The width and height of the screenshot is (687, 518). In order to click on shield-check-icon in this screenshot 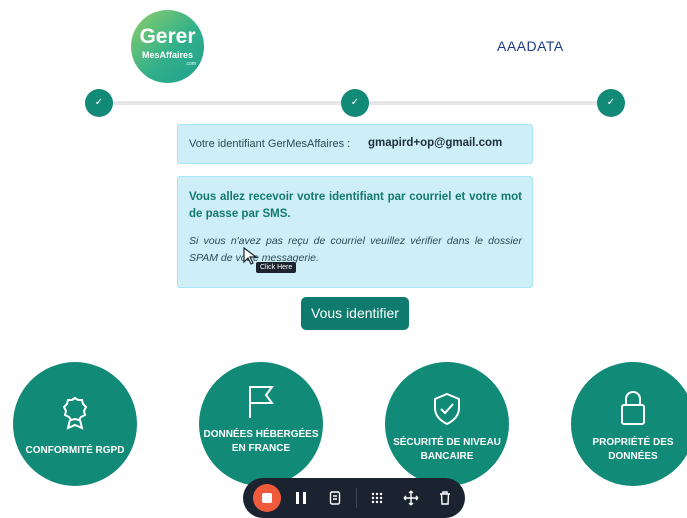, I will do `click(447, 409)`.